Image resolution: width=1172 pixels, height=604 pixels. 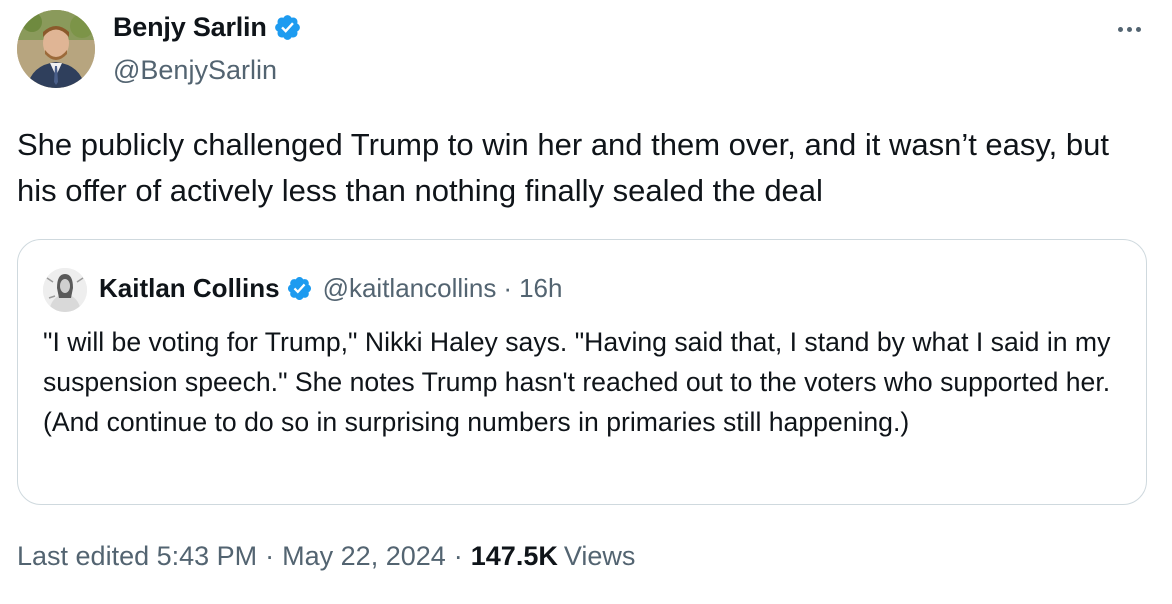 What do you see at coordinates (190, 27) in the screenshot?
I see `author-name: Benjy Sarlin` at bounding box center [190, 27].